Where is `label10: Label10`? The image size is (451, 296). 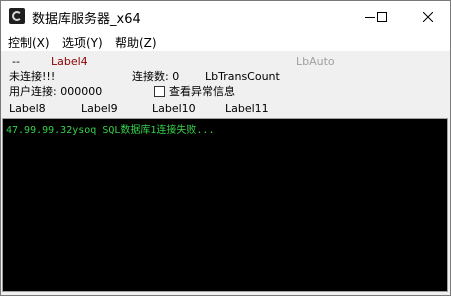 label10: Label10 is located at coordinates (174, 108).